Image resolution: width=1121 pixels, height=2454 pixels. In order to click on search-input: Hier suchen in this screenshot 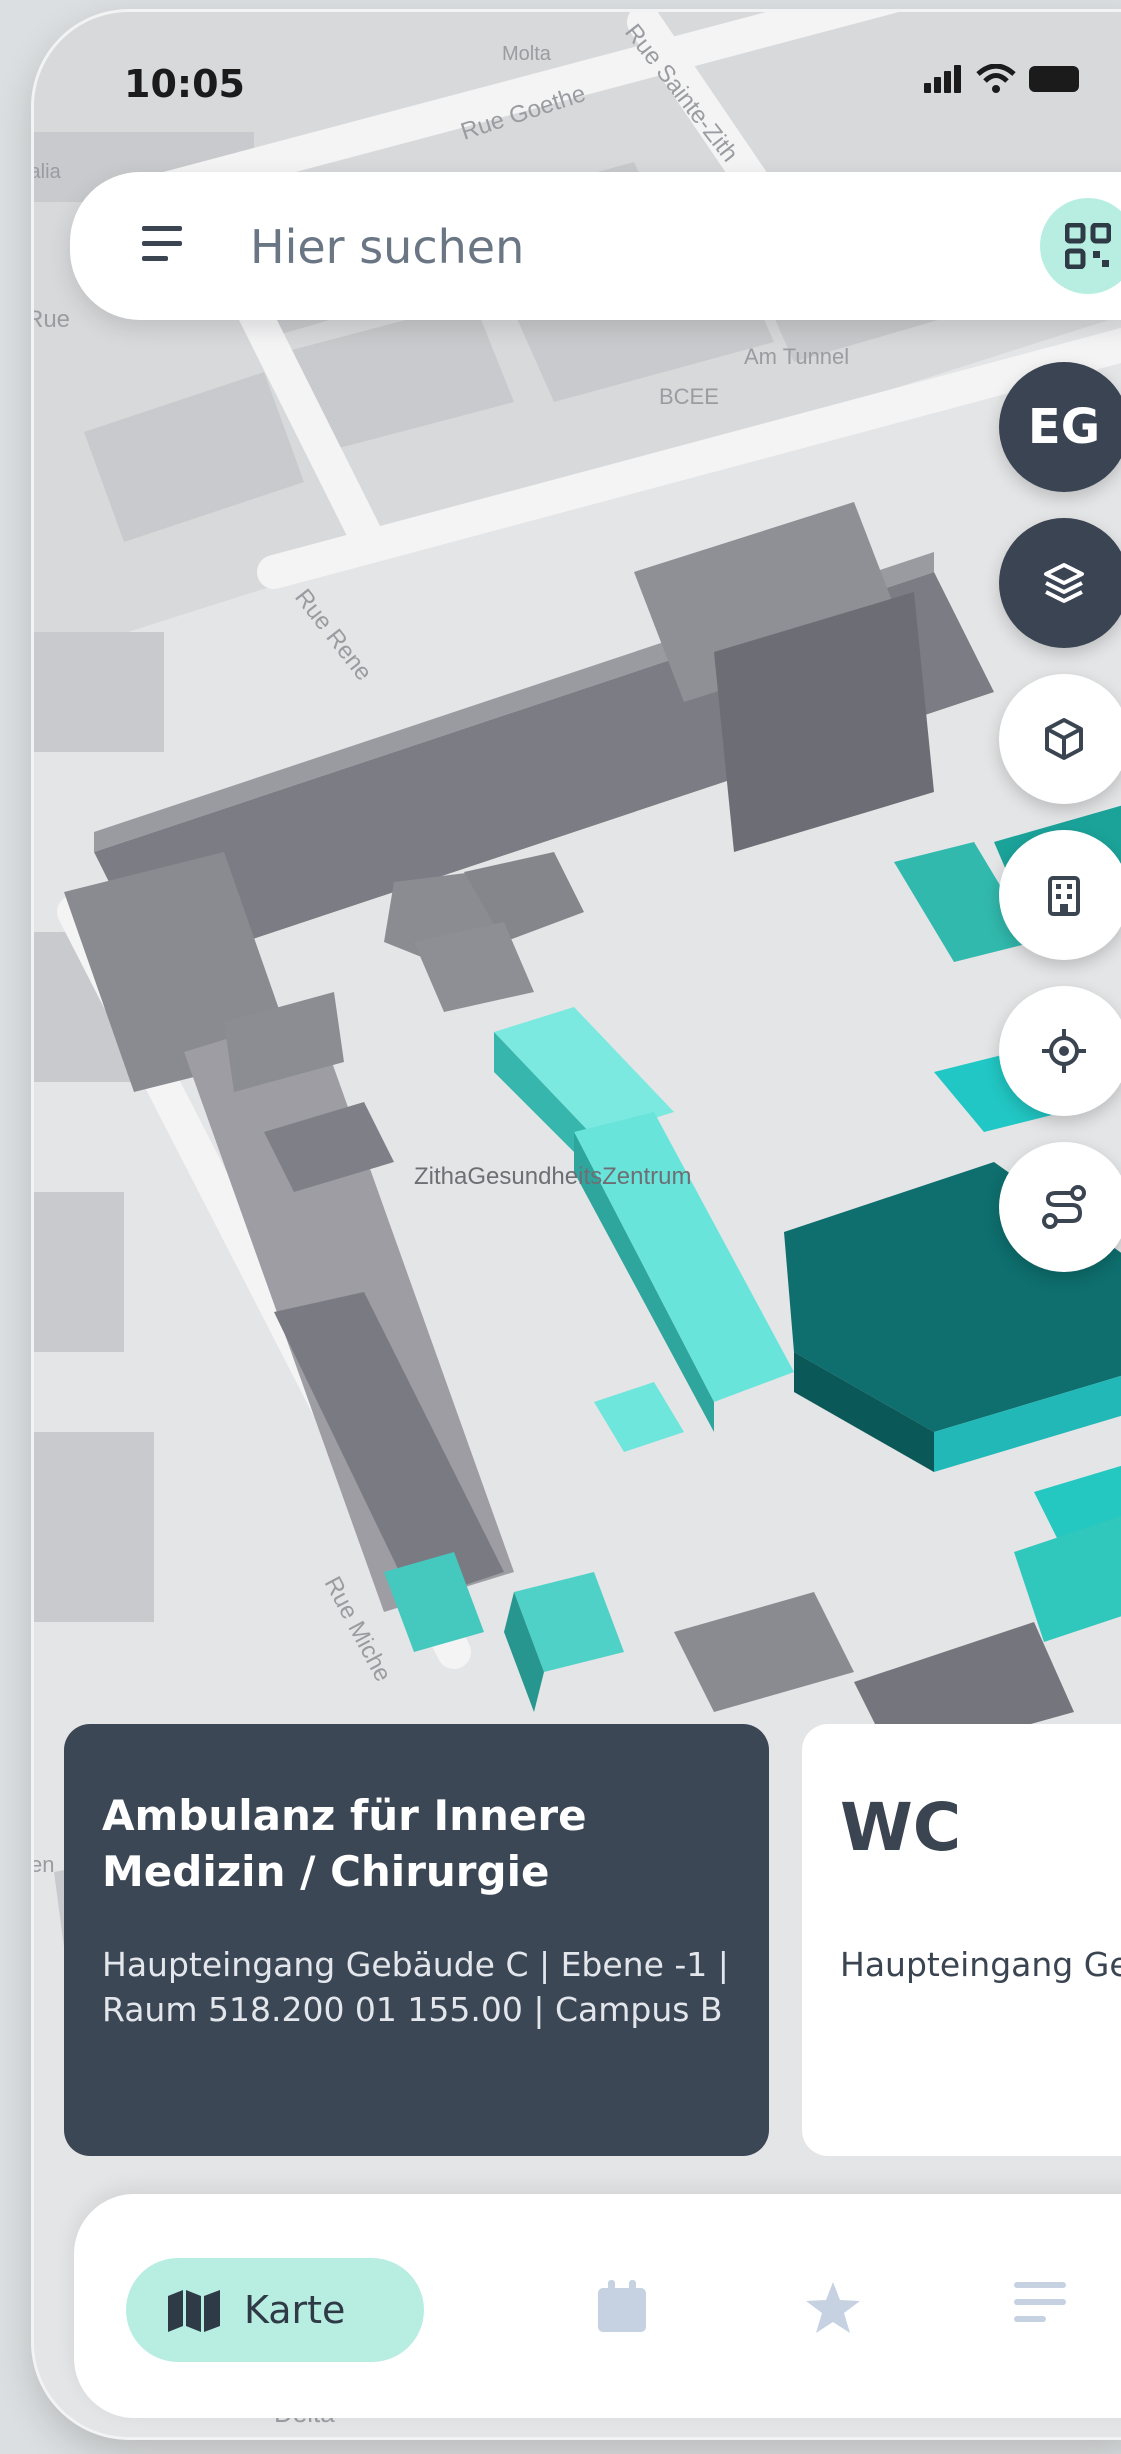, I will do `click(387, 247)`.